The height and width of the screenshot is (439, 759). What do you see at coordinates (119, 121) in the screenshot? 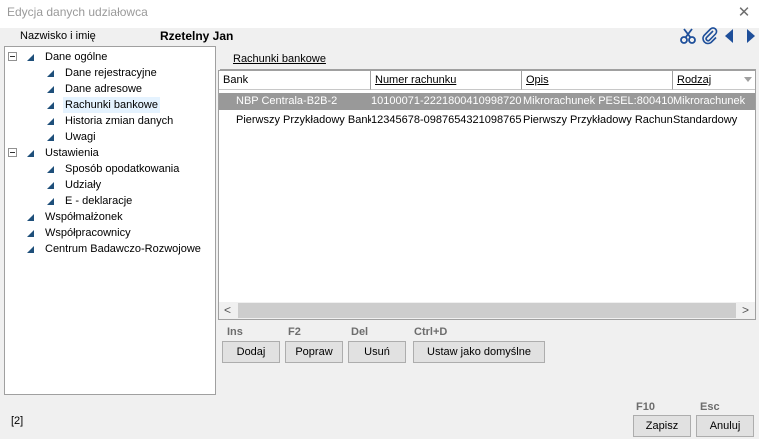
I see `tree-item-label: Historia zmian danych` at bounding box center [119, 121].